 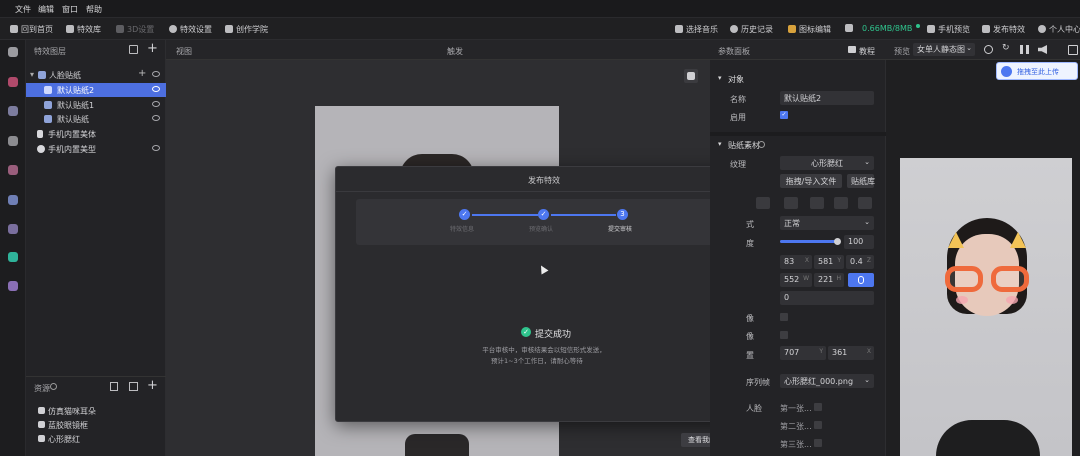 I want to click on layer-row-face-sticker: ▾ 人脸贴纸 +, so click(x=96, y=75).